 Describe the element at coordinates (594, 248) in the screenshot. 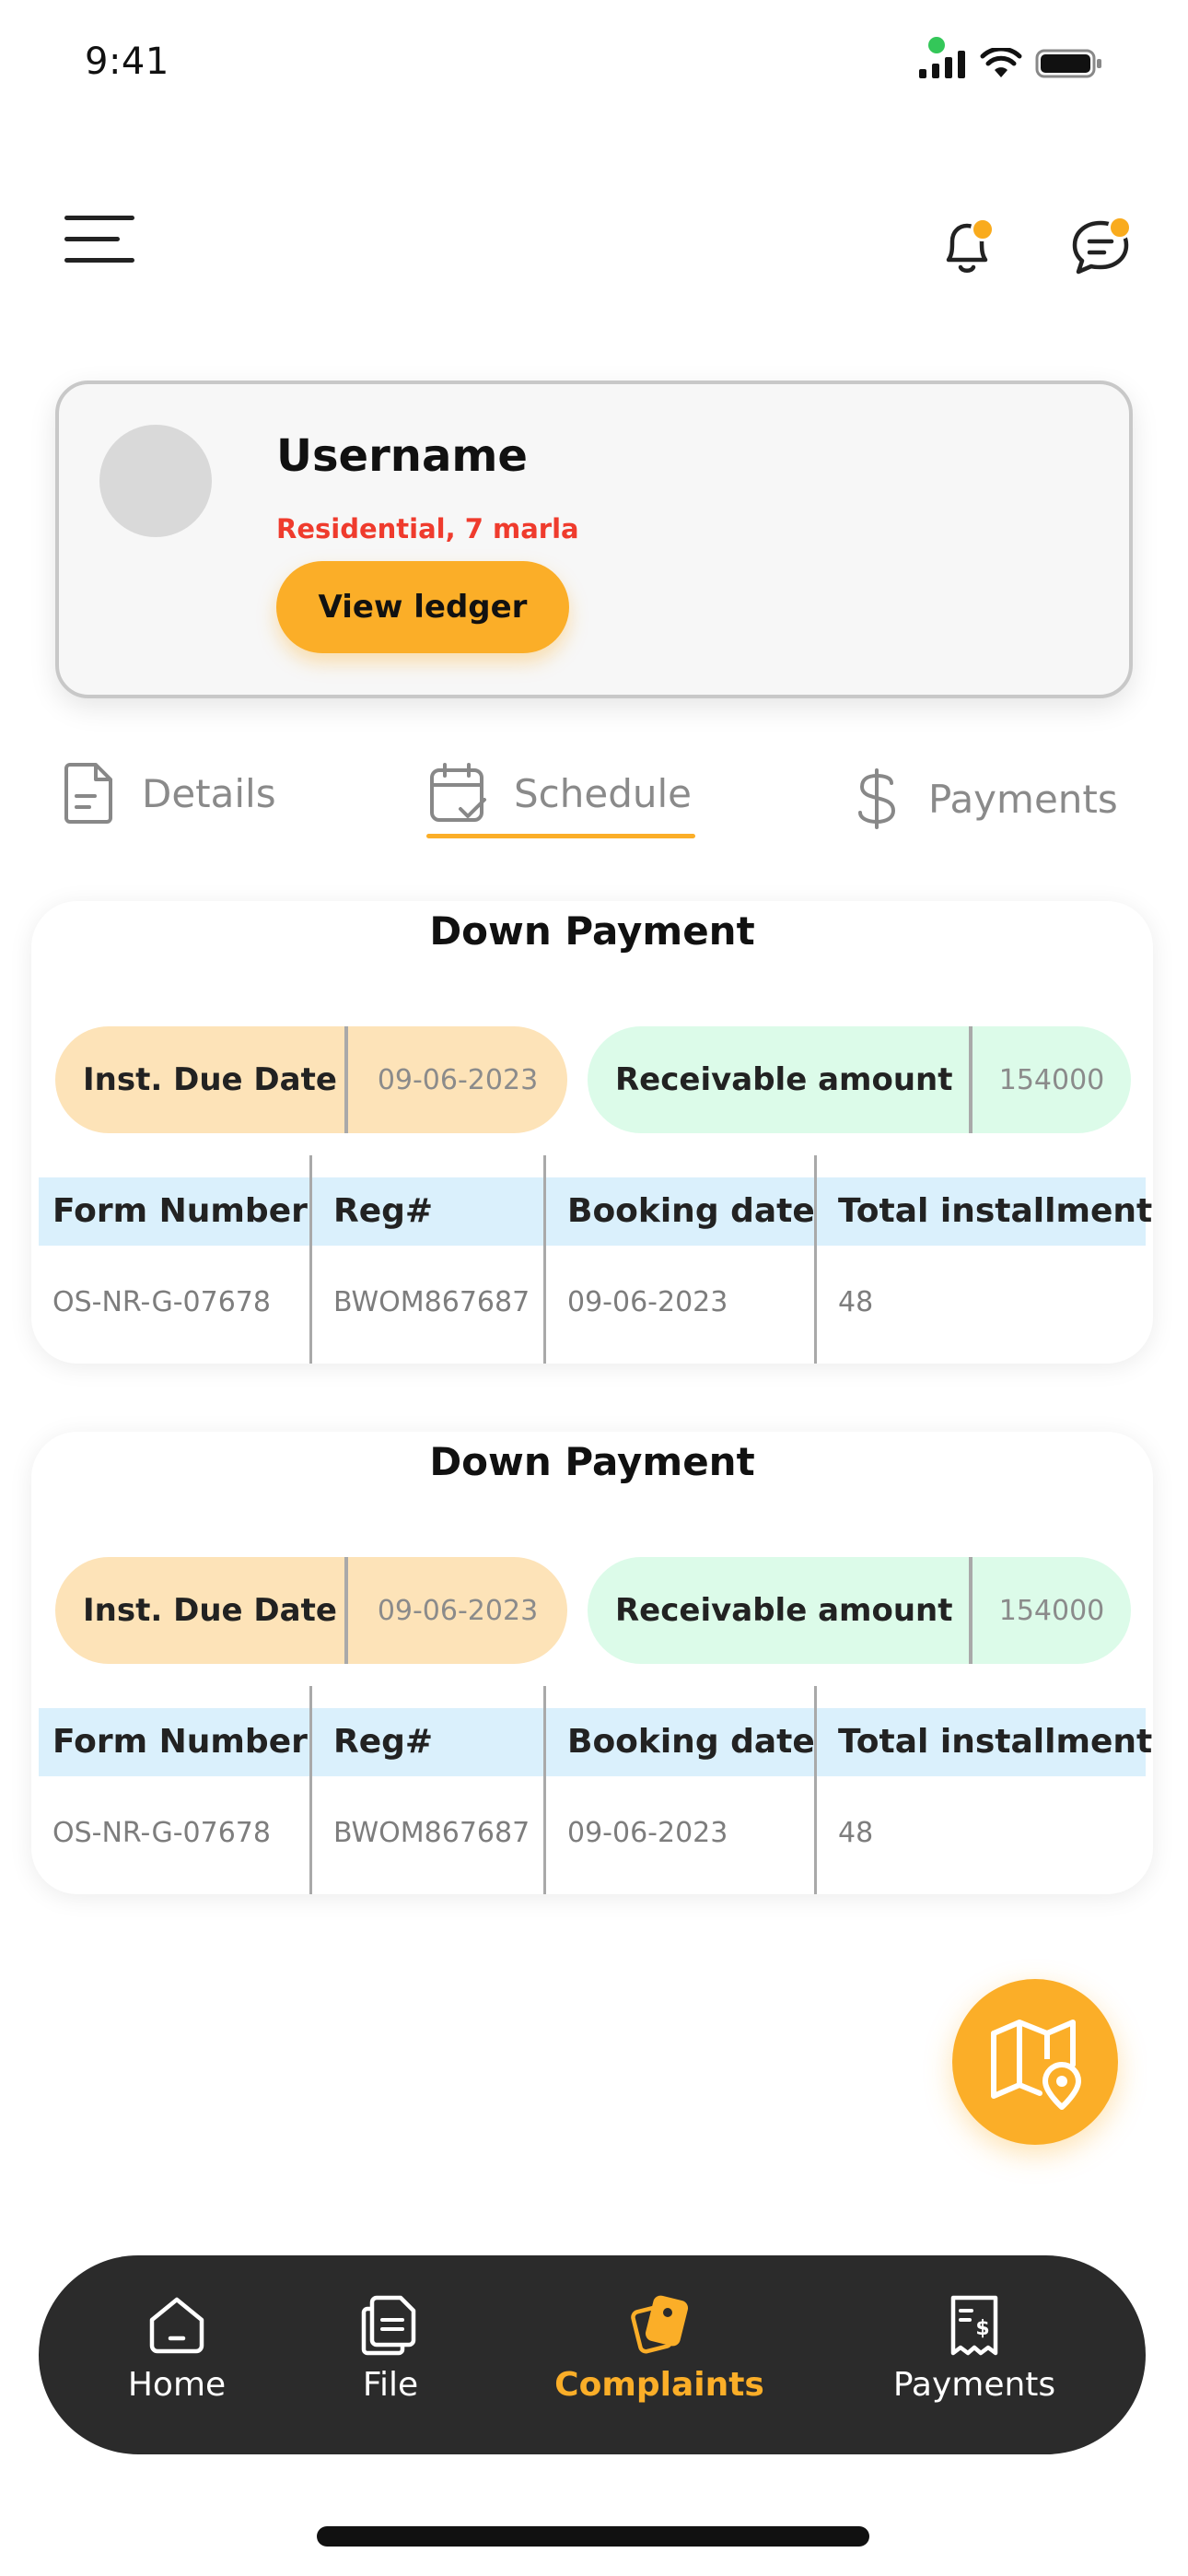

I see `top-header` at that location.